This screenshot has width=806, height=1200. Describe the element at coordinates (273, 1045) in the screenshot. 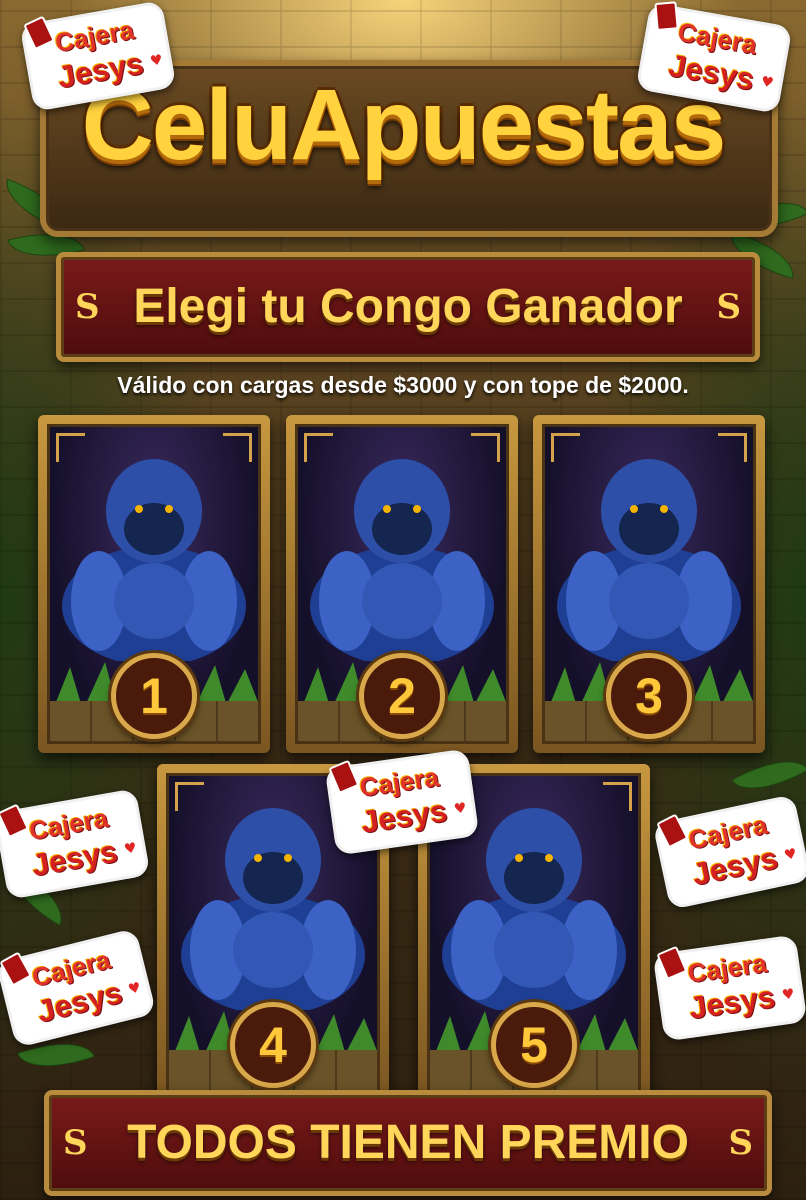

I see `card-number-badge: 4` at that location.